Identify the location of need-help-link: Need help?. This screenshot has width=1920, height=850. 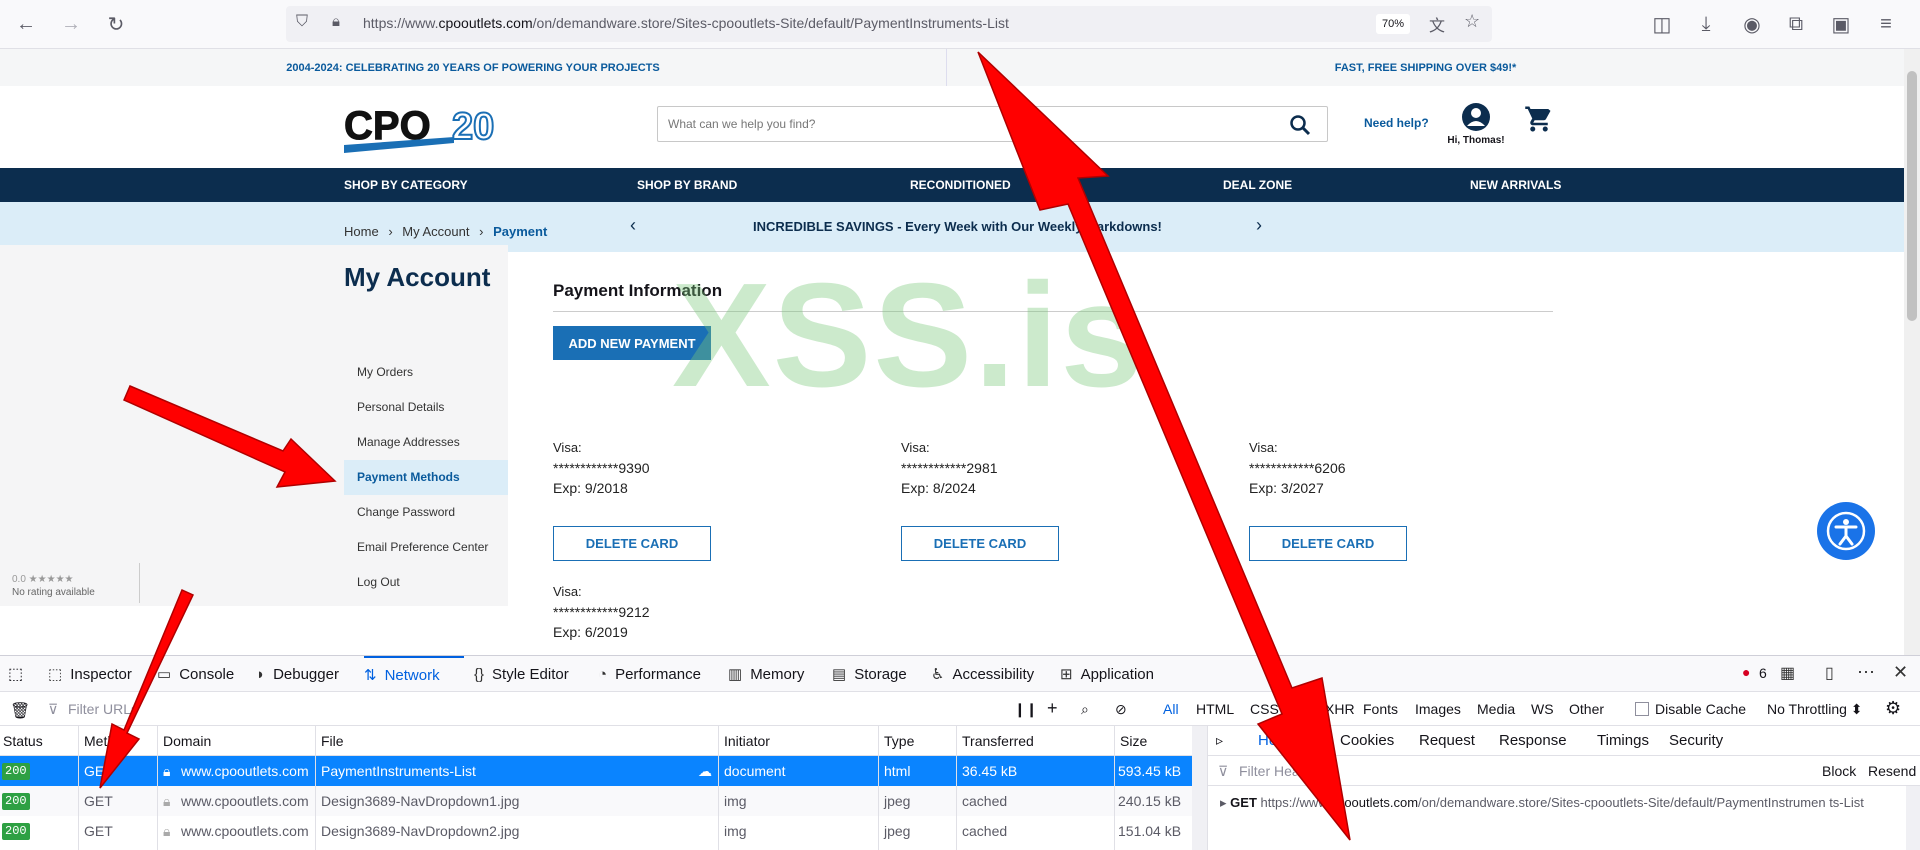
(1396, 123).